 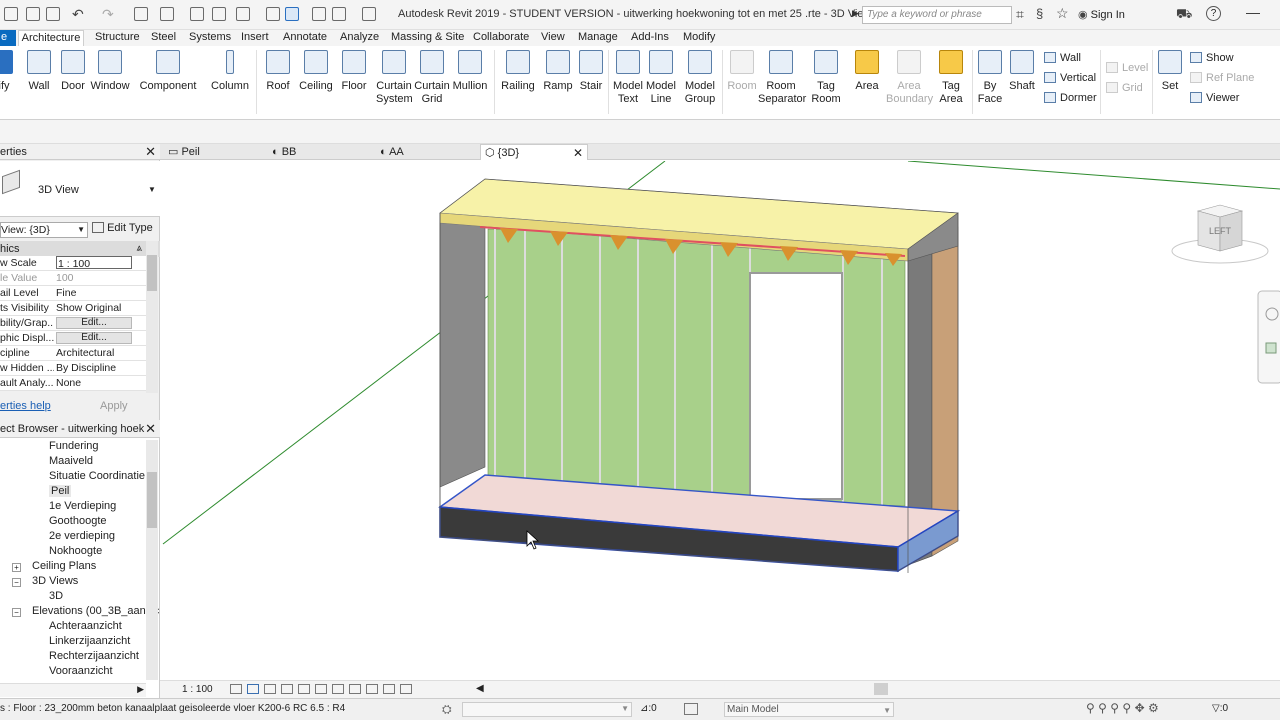 I want to click on room-separator-button: Room Separator, so click(x=782, y=78).